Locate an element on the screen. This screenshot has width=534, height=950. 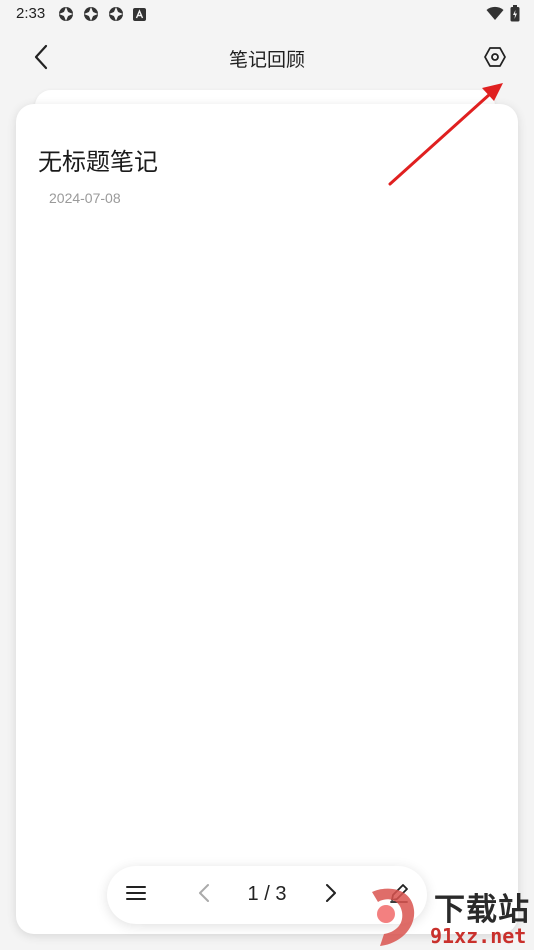
status-time: 2:33 is located at coordinates (31, 13).